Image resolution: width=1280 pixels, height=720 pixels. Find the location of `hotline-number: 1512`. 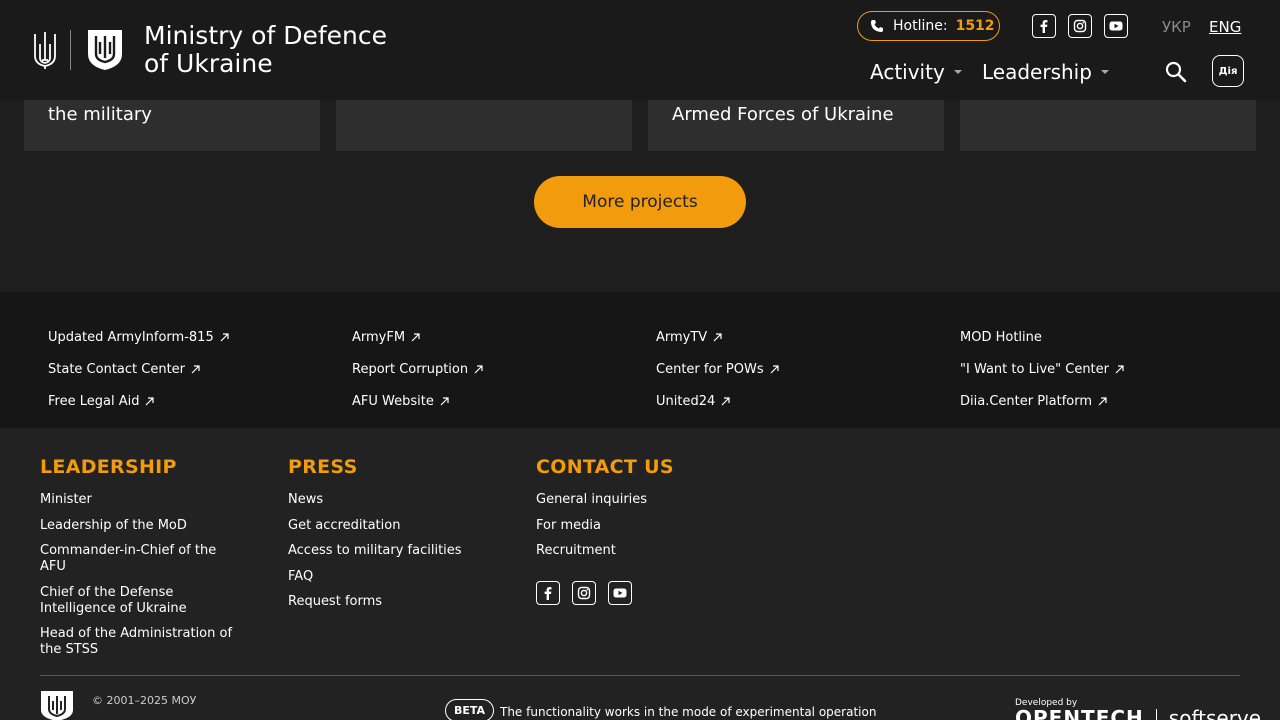

hotline-number: 1512 is located at coordinates (975, 26).